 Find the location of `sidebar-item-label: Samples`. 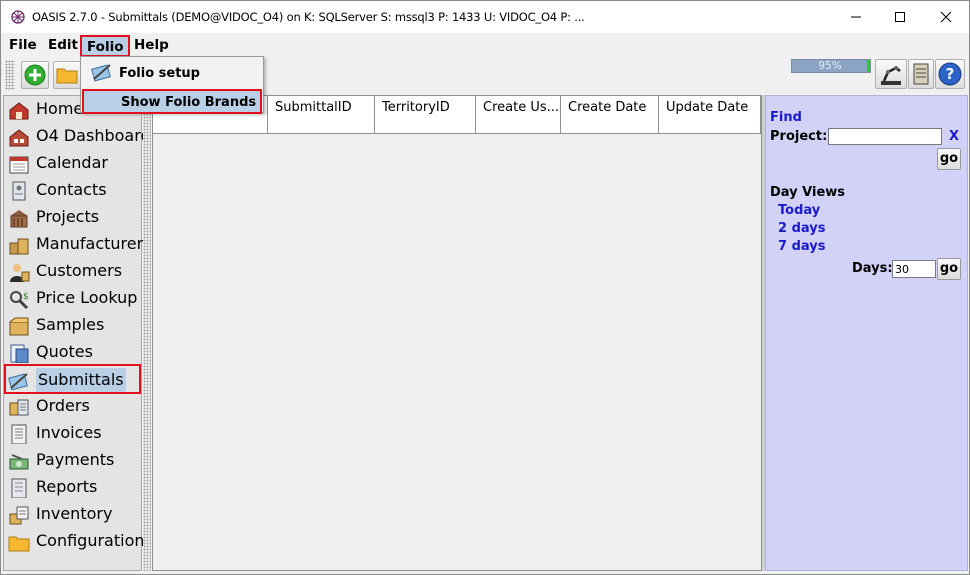

sidebar-item-label: Samples is located at coordinates (70, 324).